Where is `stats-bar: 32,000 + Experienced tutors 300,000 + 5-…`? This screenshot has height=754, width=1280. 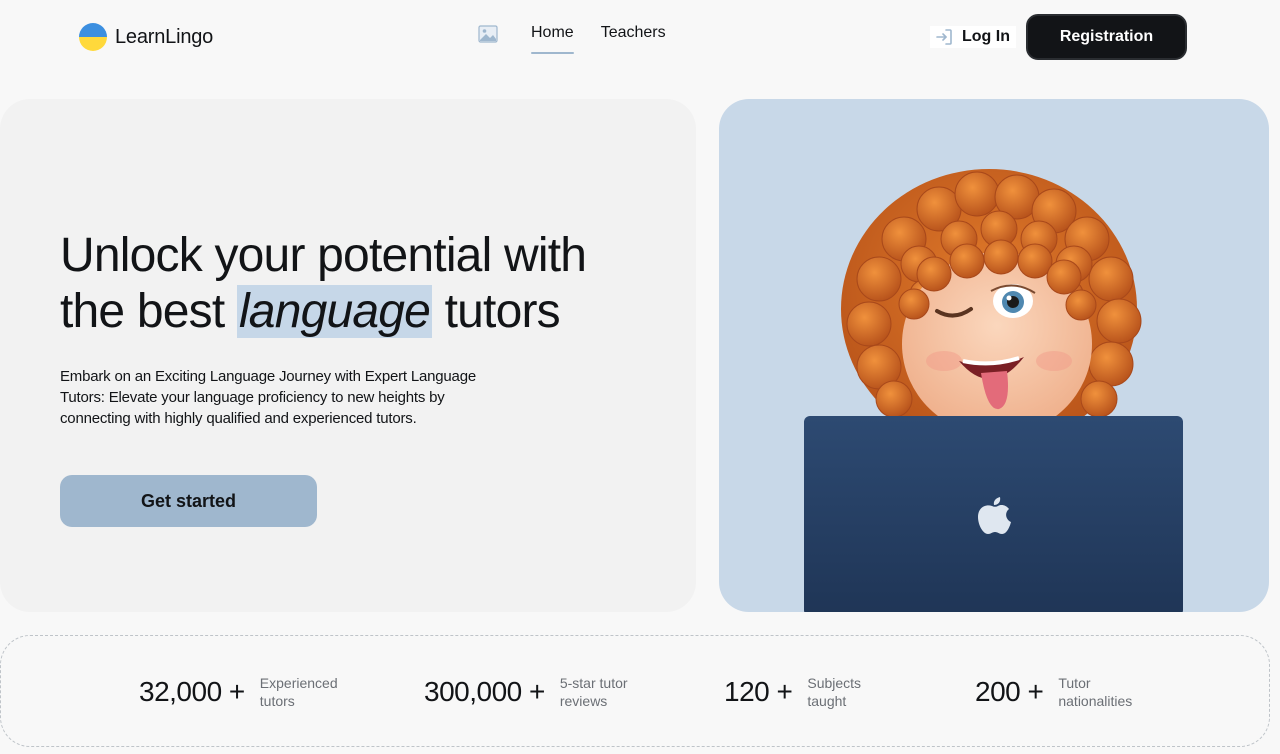 stats-bar: 32,000 + Experienced tutors 300,000 + 5-… is located at coordinates (635, 691).